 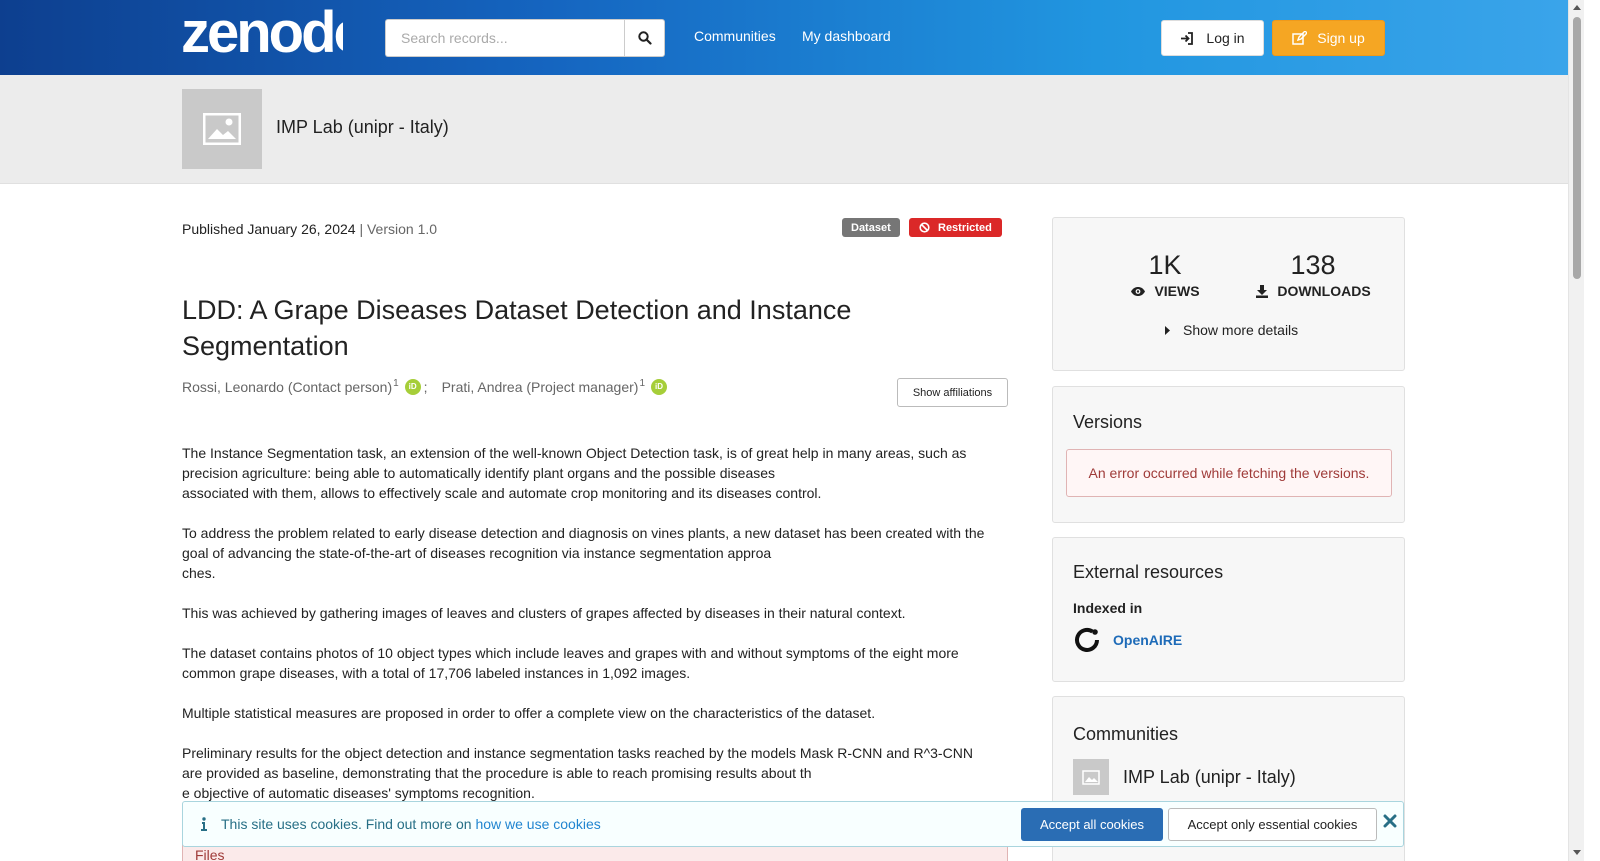 I want to click on openaire-link-row: OpenAIRE, so click(x=1127, y=640).